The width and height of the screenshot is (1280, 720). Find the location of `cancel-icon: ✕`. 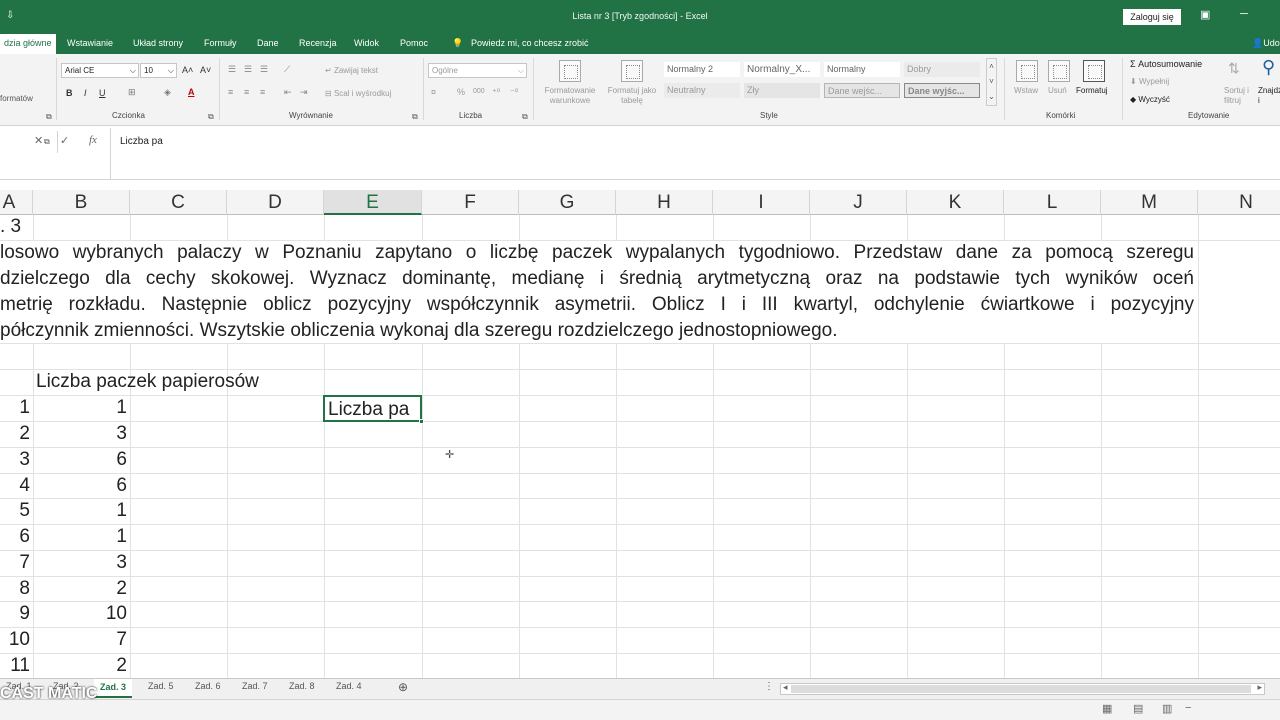

cancel-icon: ✕ is located at coordinates (38, 140).